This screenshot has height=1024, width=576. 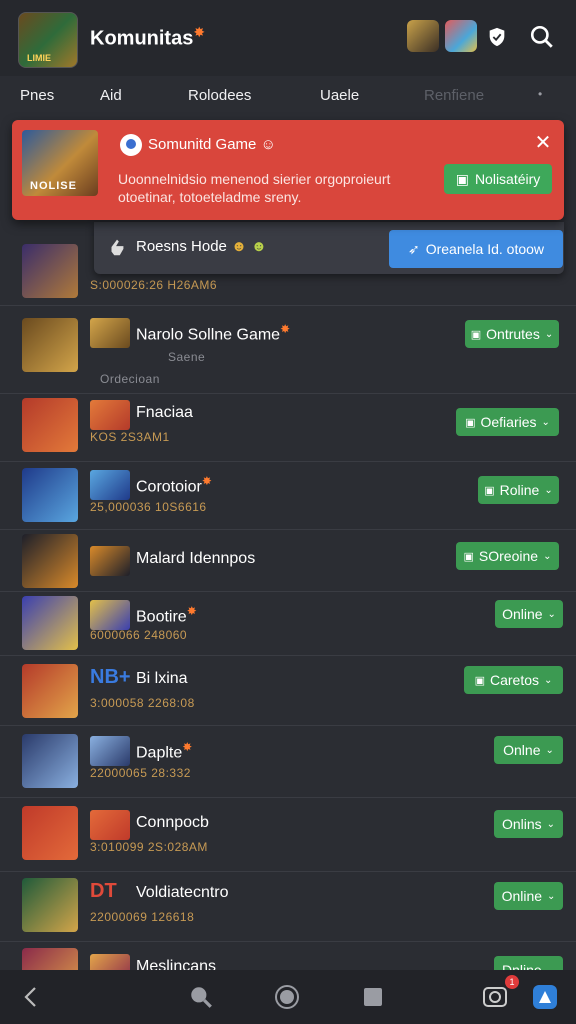 What do you see at coordinates (212, 144) in the screenshot?
I see `notification-title: Somunitd Game ☺` at bounding box center [212, 144].